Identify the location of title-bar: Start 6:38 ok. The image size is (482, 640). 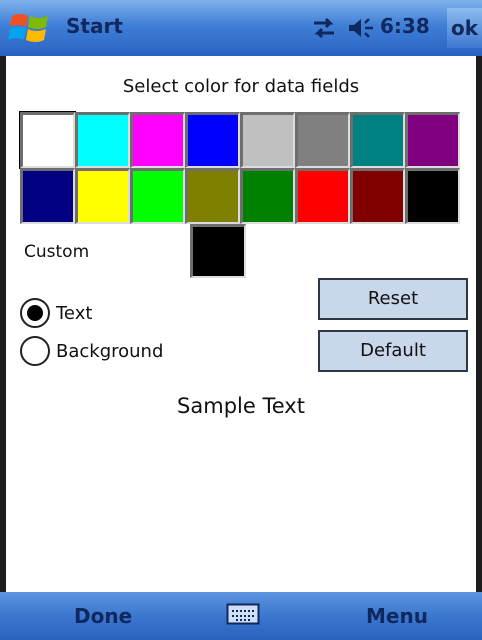
(241, 28).